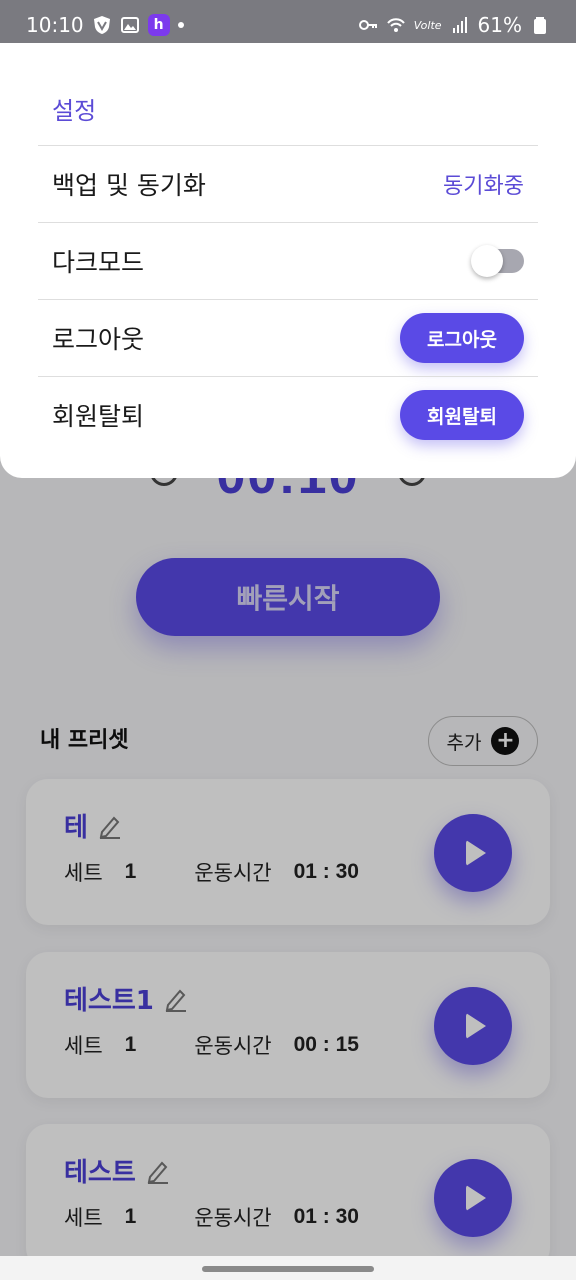  What do you see at coordinates (55, 25) in the screenshot?
I see `clock: 10:10` at bounding box center [55, 25].